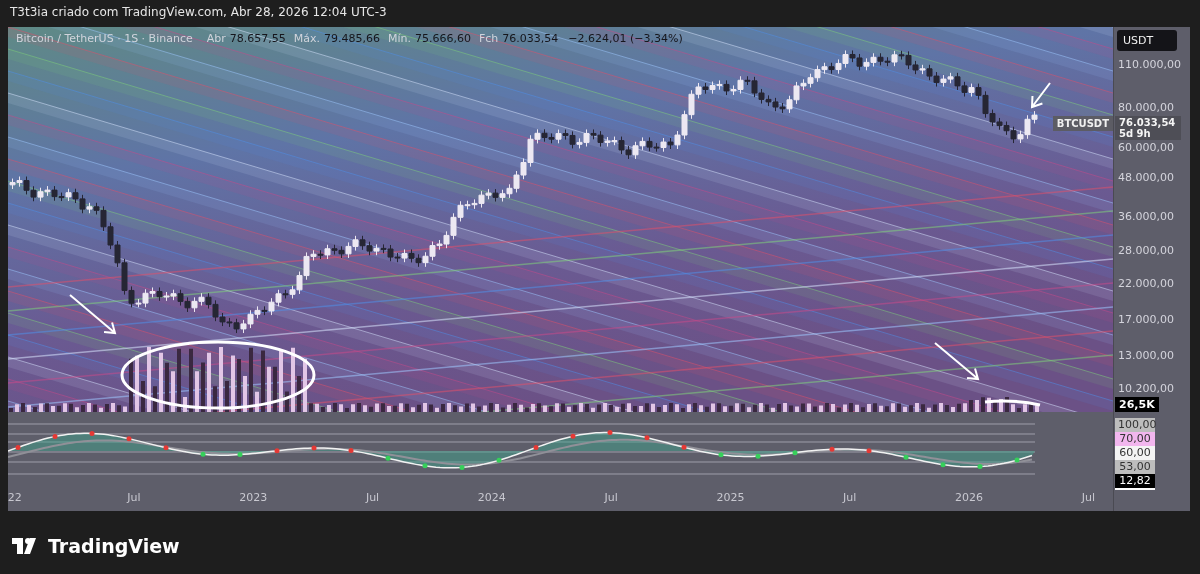 This screenshot has width=1200, height=574. What do you see at coordinates (1148, 122) in the screenshot?
I see `last-price: 76.033,54` at bounding box center [1148, 122].